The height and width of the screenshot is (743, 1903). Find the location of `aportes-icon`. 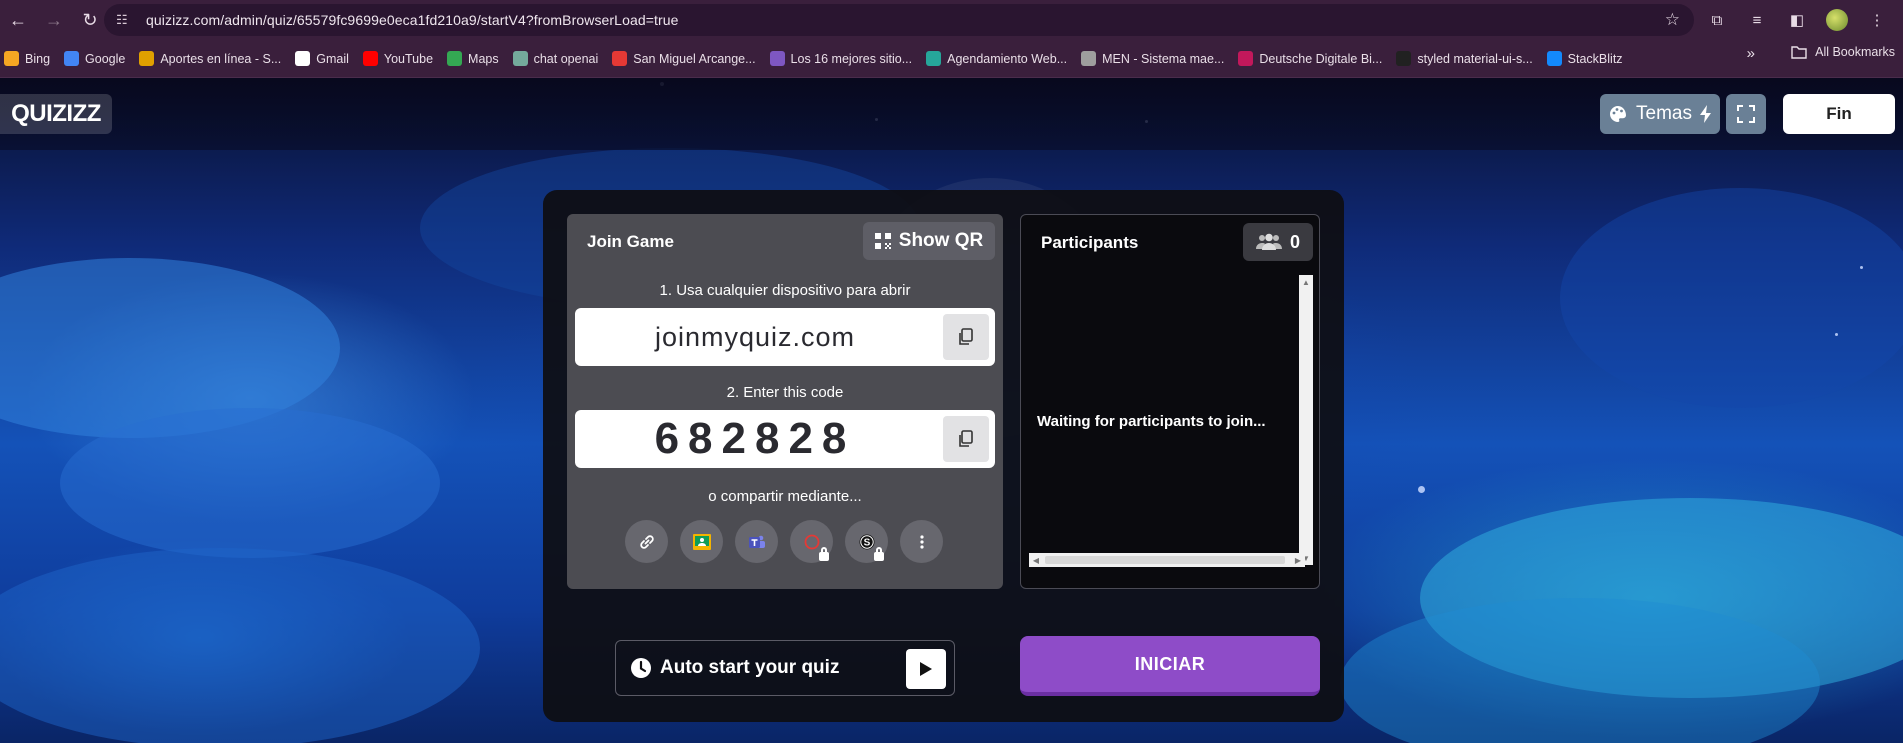

aportes-icon is located at coordinates (147, 58).